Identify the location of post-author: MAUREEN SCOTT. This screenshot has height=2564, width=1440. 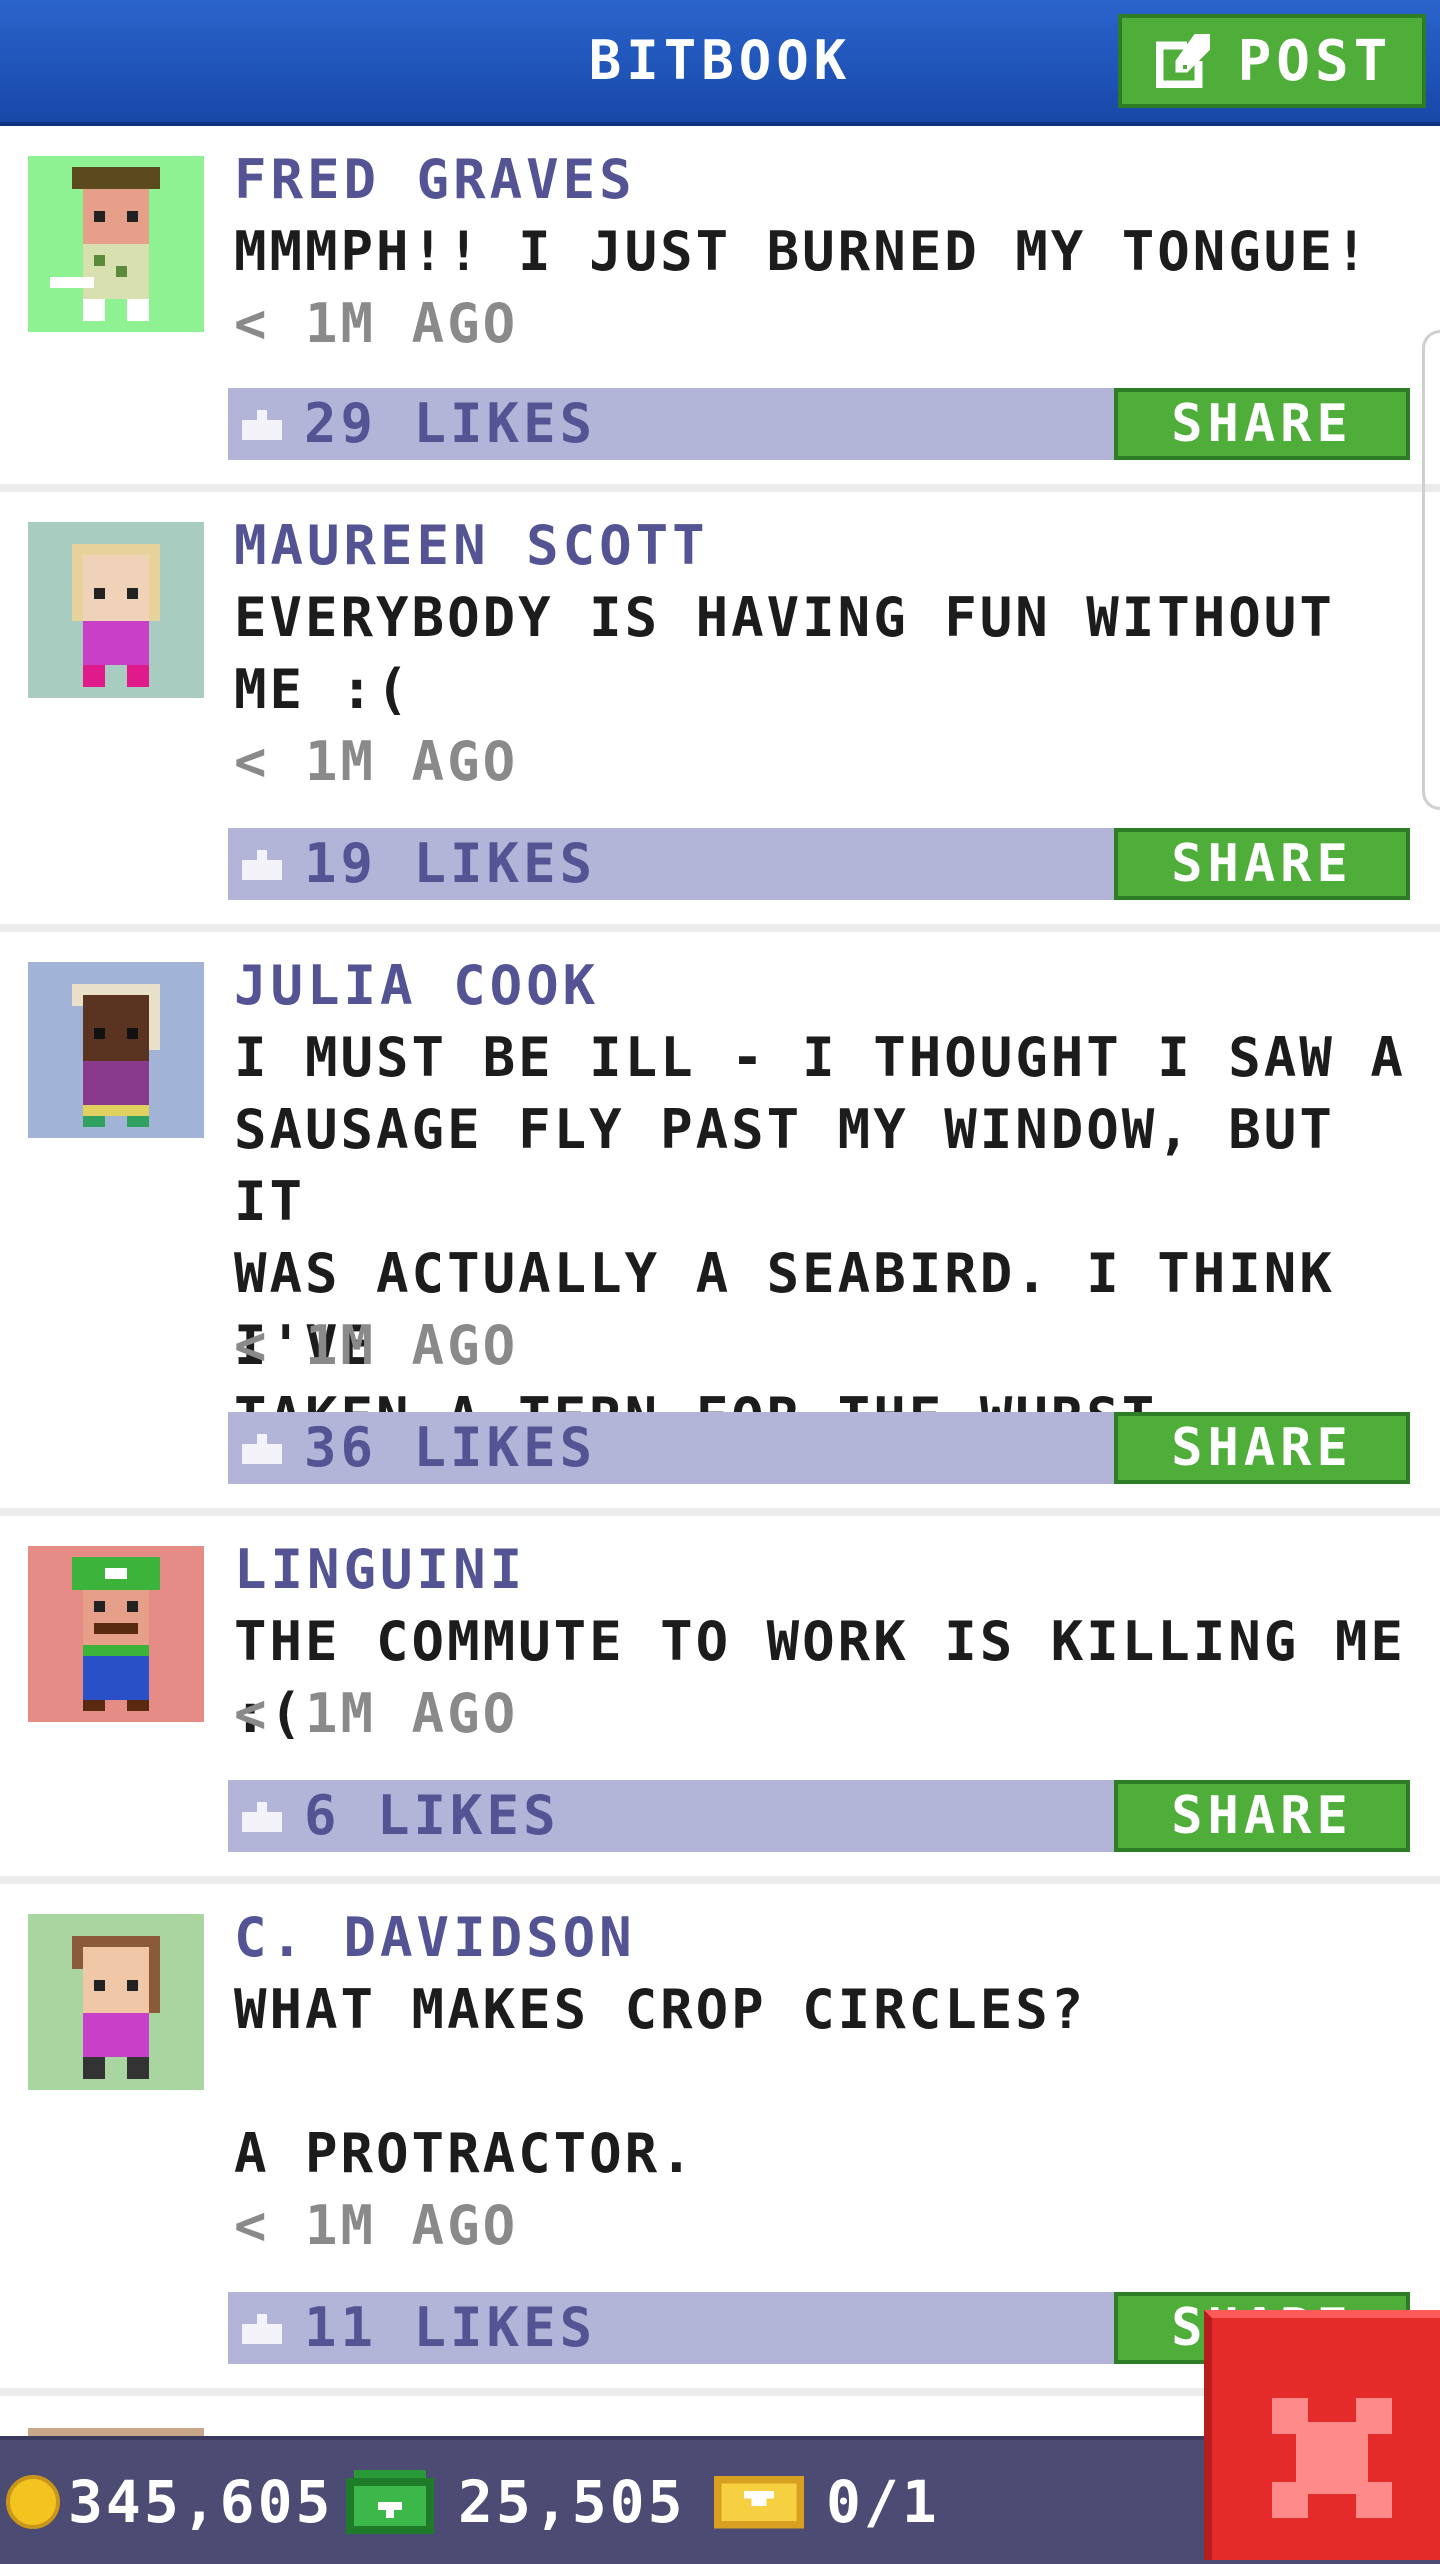
(471, 546).